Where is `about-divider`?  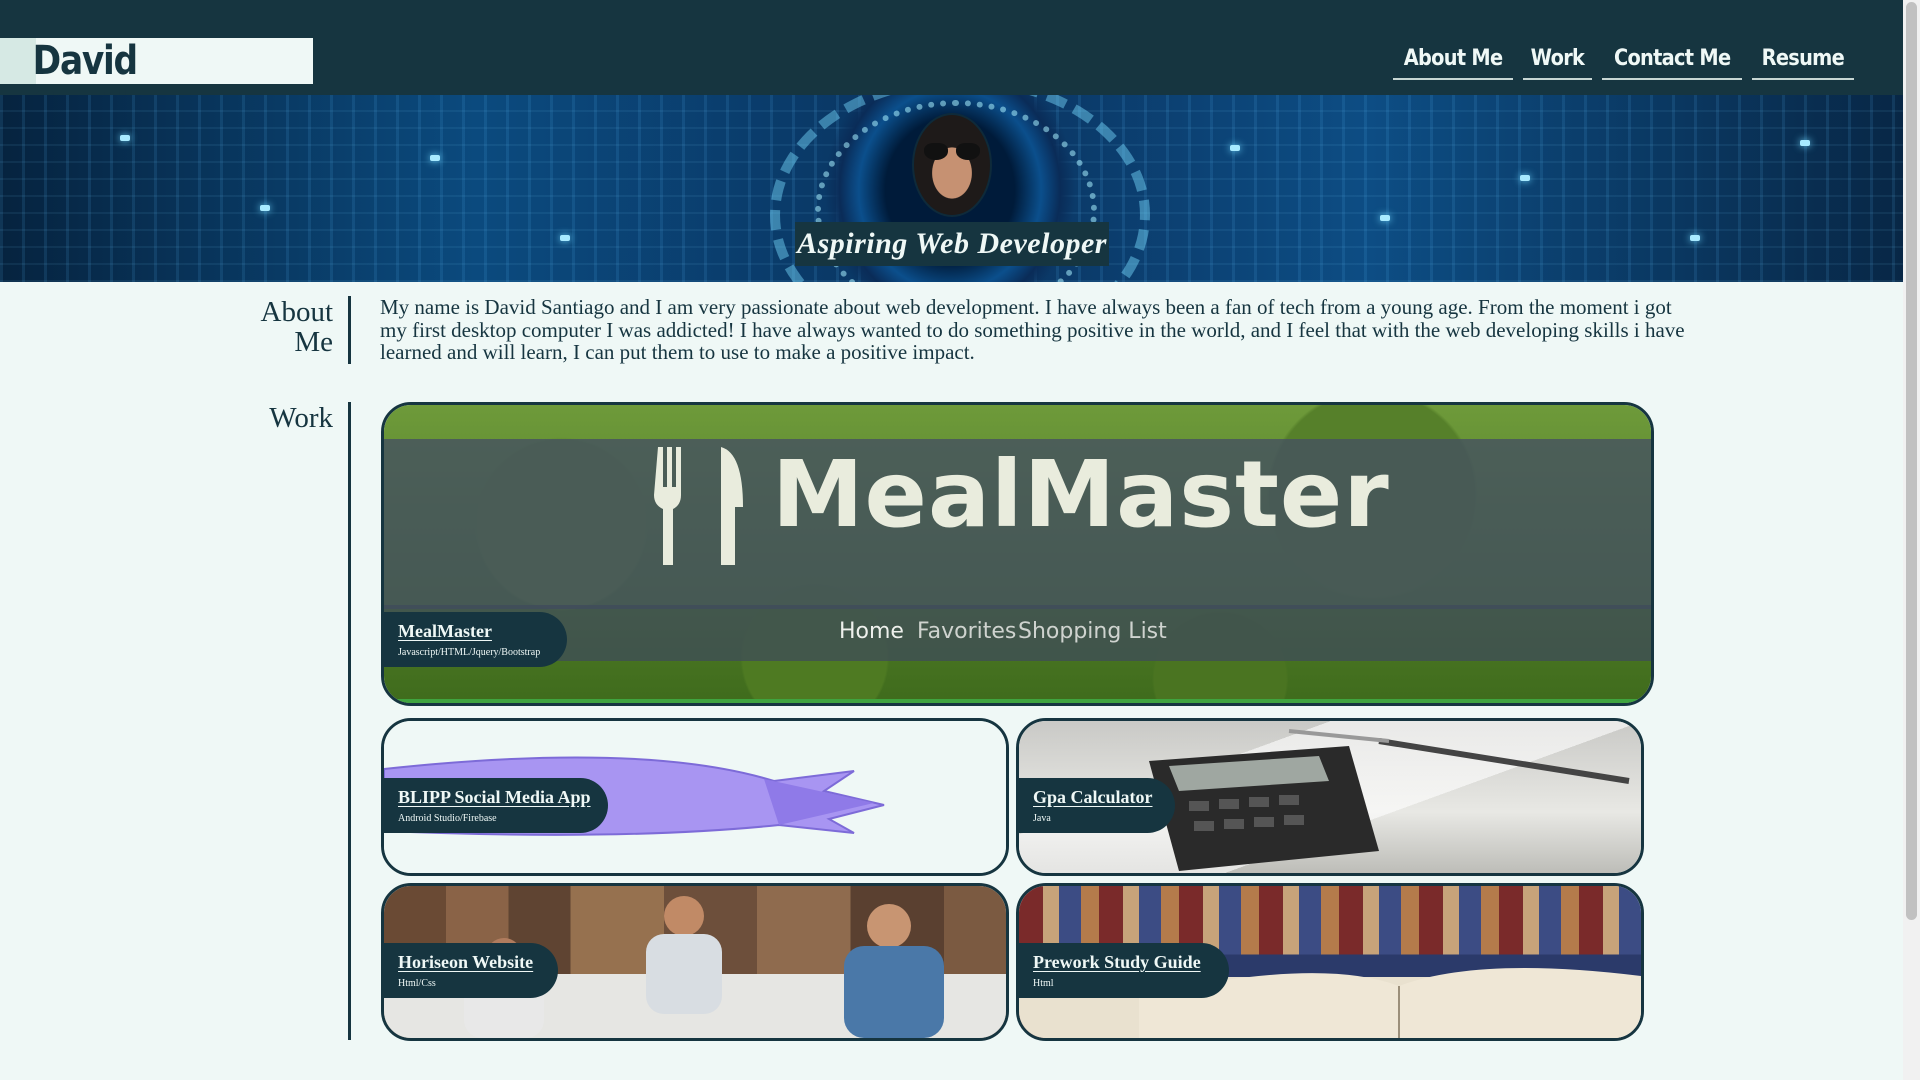 about-divider is located at coordinates (349, 330).